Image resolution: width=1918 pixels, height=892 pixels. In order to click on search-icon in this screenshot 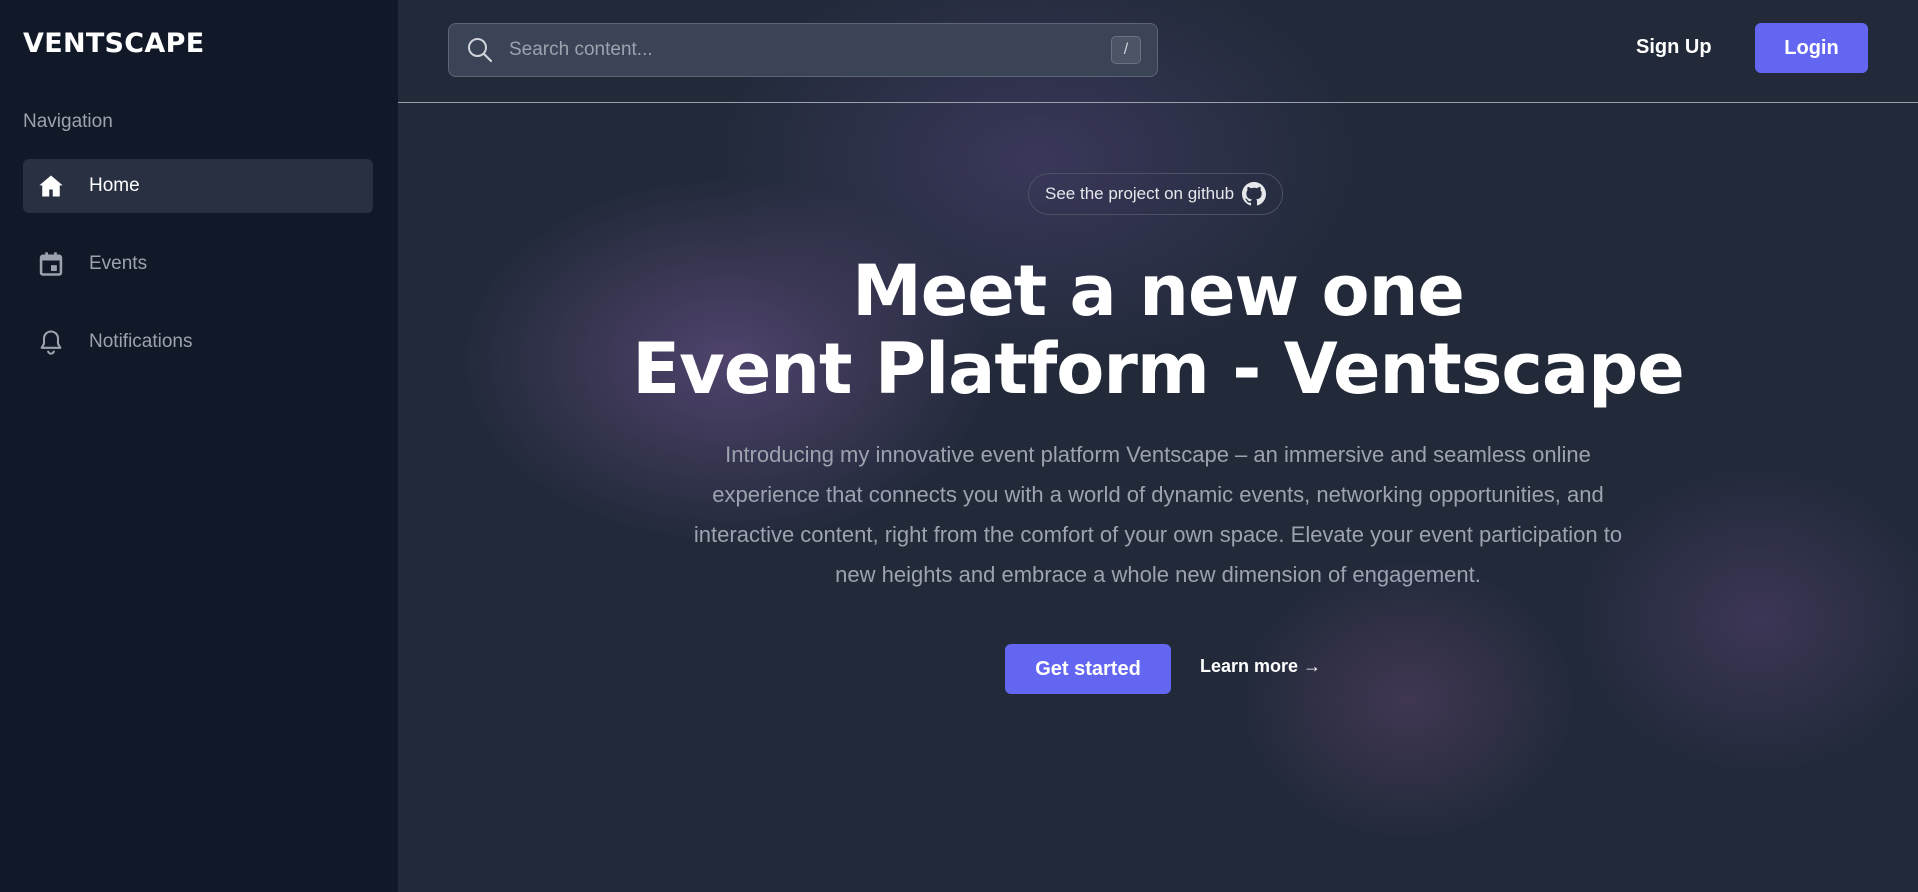, I will do `click(480, 50)`.